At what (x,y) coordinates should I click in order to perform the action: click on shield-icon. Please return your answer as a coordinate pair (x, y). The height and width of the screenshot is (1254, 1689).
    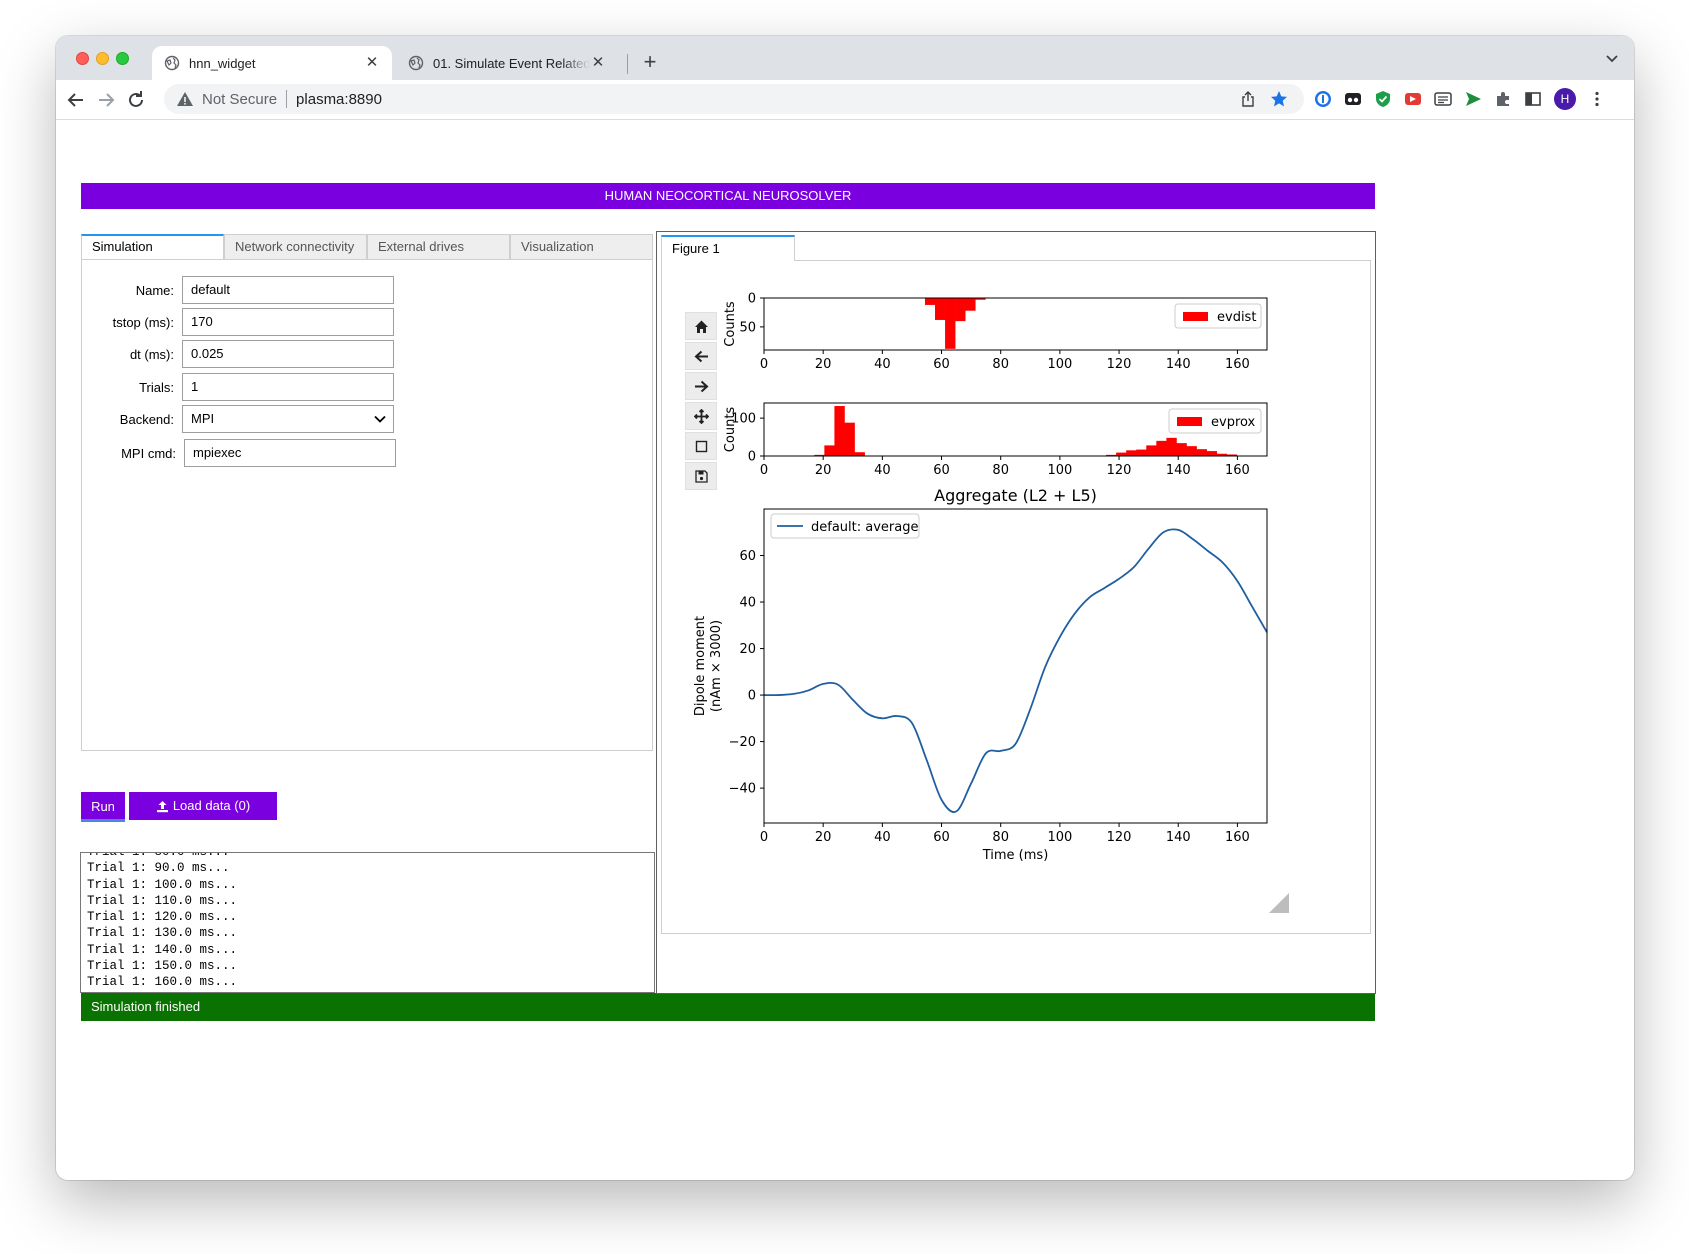
    Looking at the image, I should click on (1383, 99).